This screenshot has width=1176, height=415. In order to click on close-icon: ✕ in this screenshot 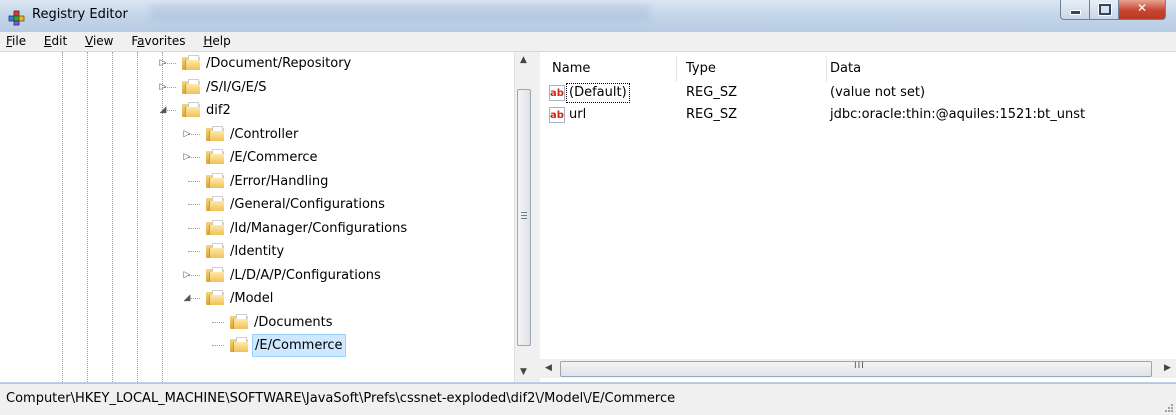, I will do `click(1142, 8)`.